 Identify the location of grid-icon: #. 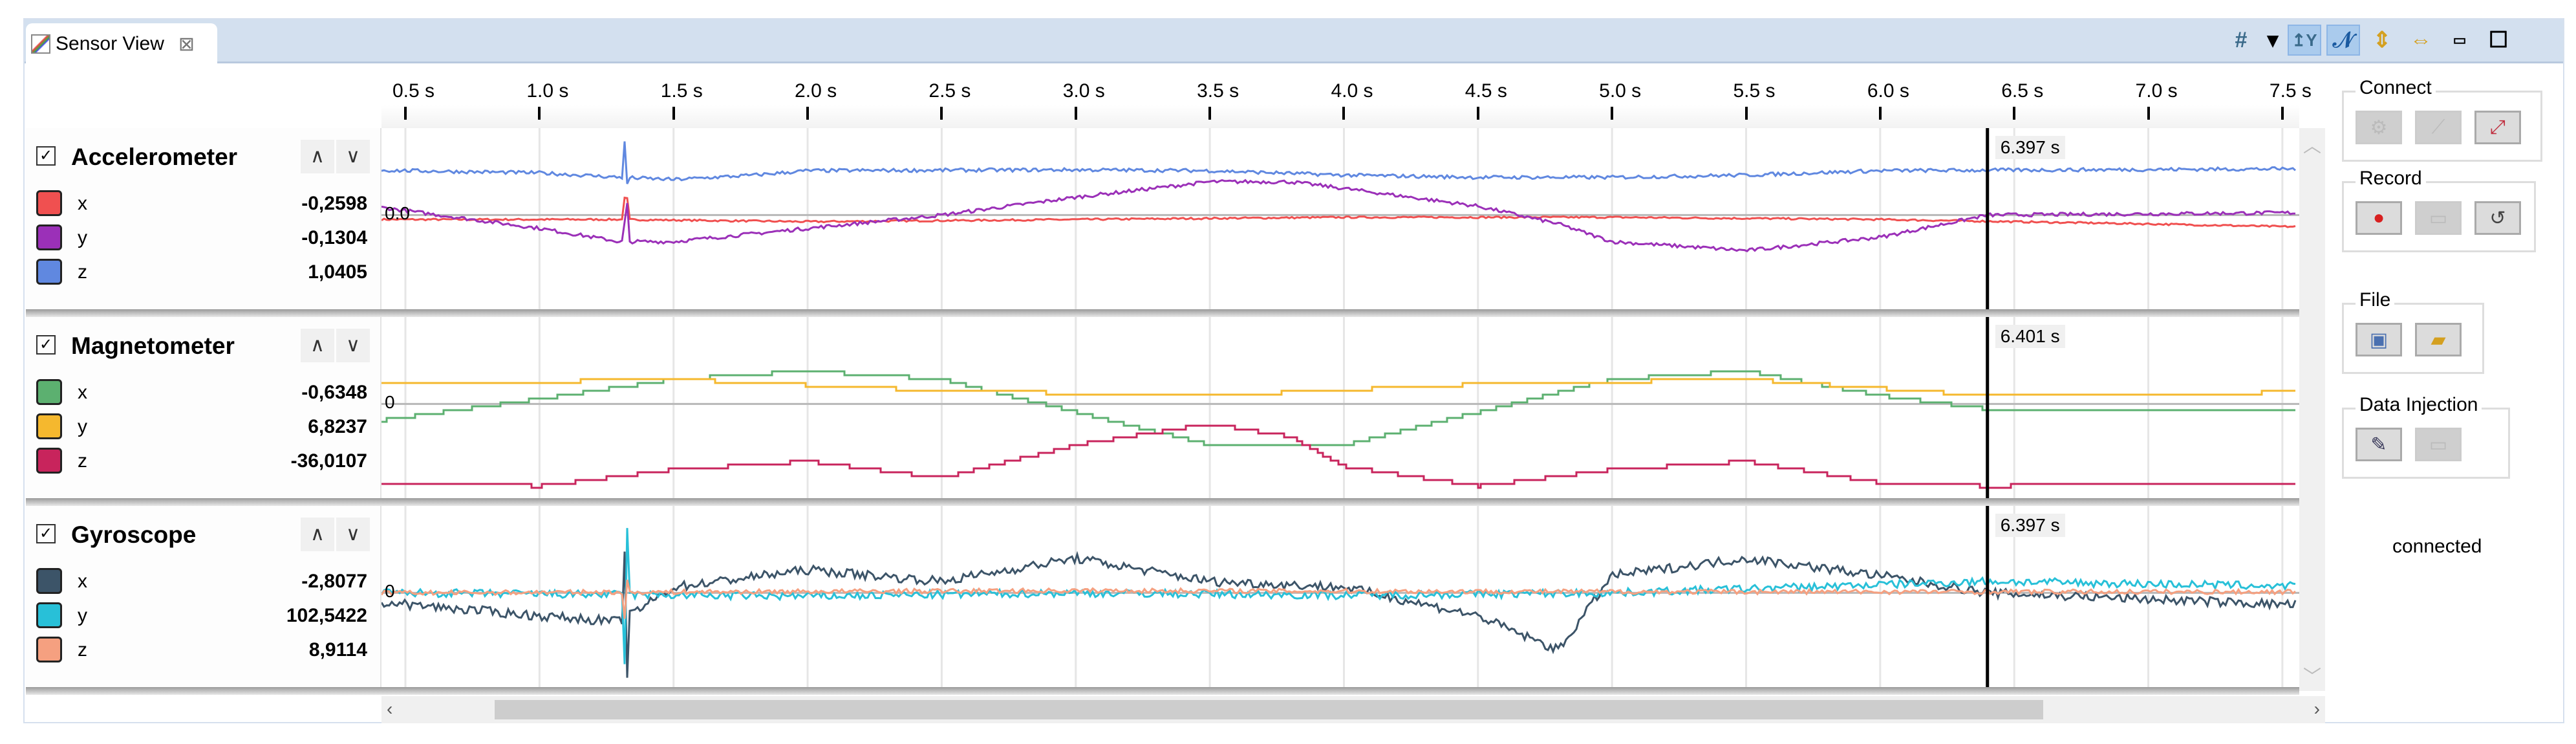
(2241, 40).